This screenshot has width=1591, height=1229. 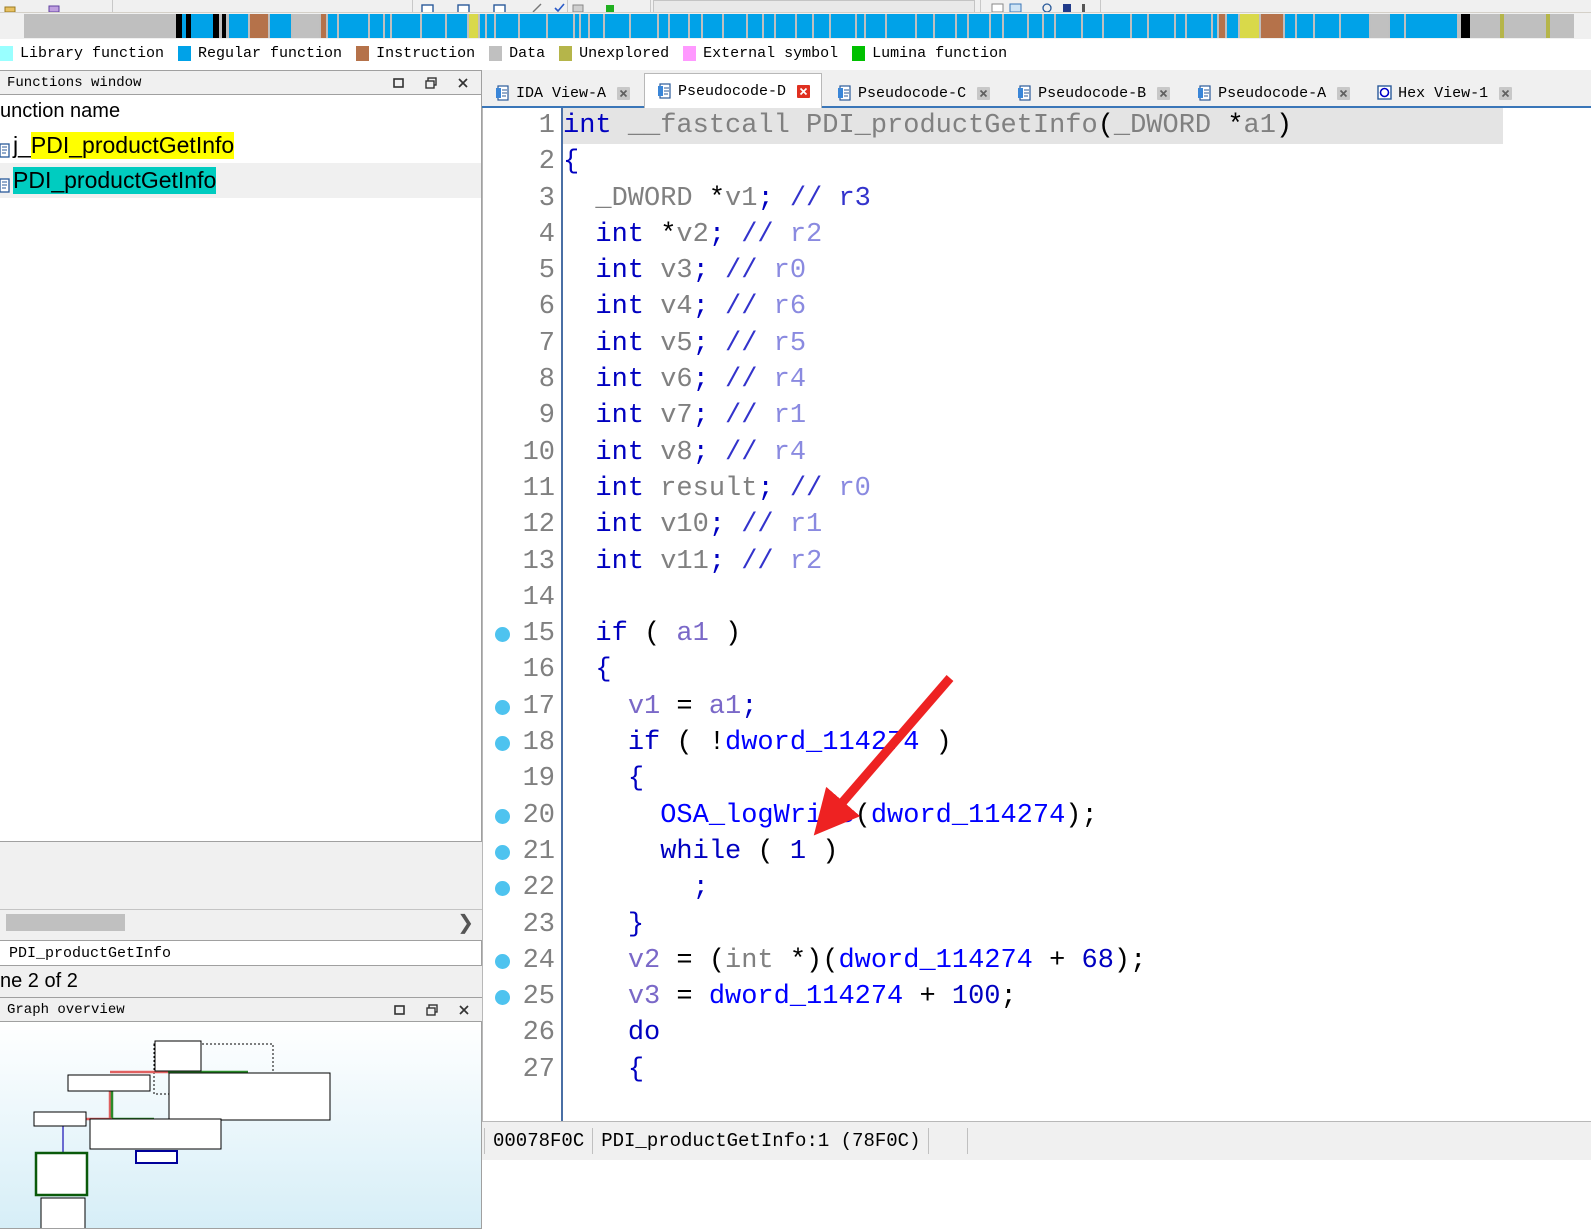 What do you see at coordinates (1093, 92) in the screenshot?
I see `tab-pseudocode-b: Pseudocode-B` at bounding box center [1093, 92].